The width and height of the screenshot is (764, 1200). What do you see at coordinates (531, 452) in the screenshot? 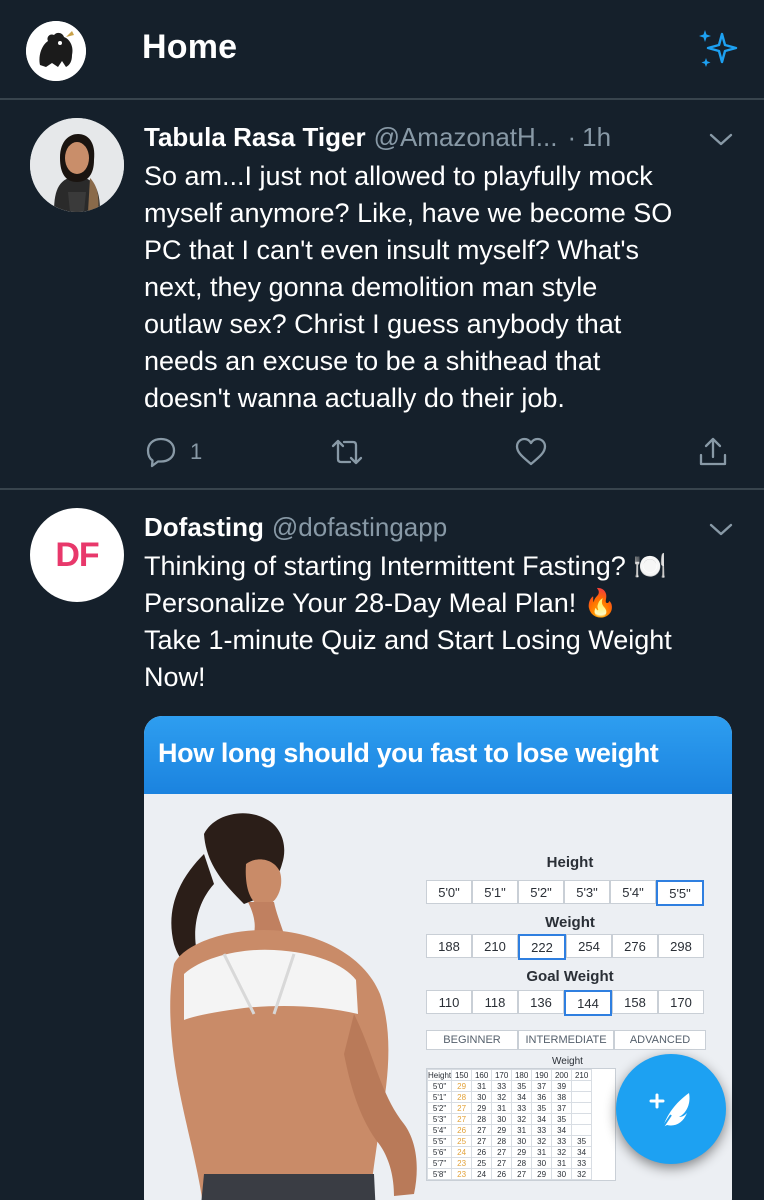
I see `like-button` at bounding box center [531, 452].